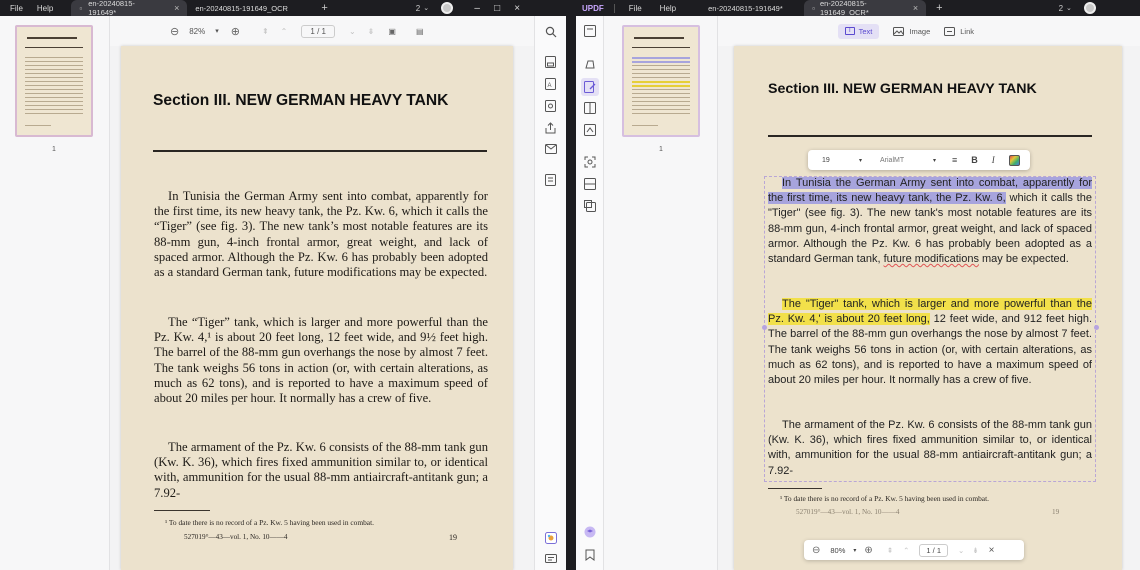 This screenshot has width=1140, height=570. What do you see at coordinates (590, 184) in the screenshot?
I see `scan-icon` at bounding box center [590, 184].